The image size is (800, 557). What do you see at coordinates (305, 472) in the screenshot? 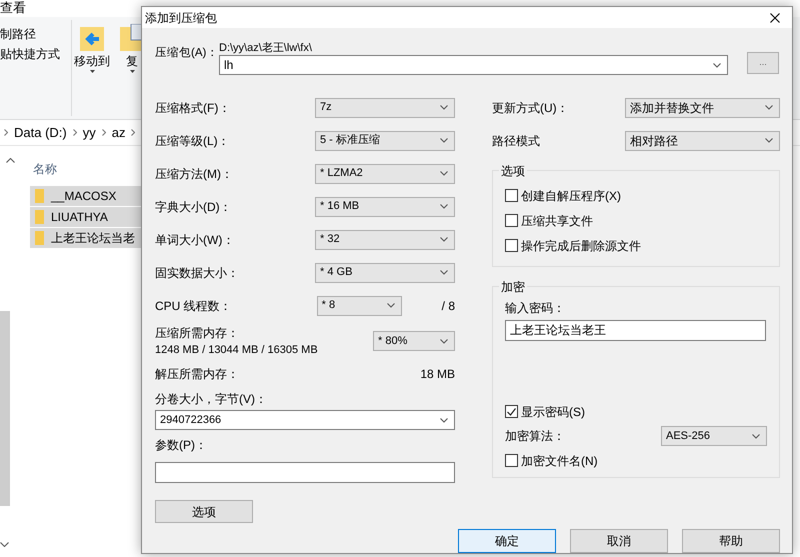
I see `parameters-field` at bounding box center [305, 472].